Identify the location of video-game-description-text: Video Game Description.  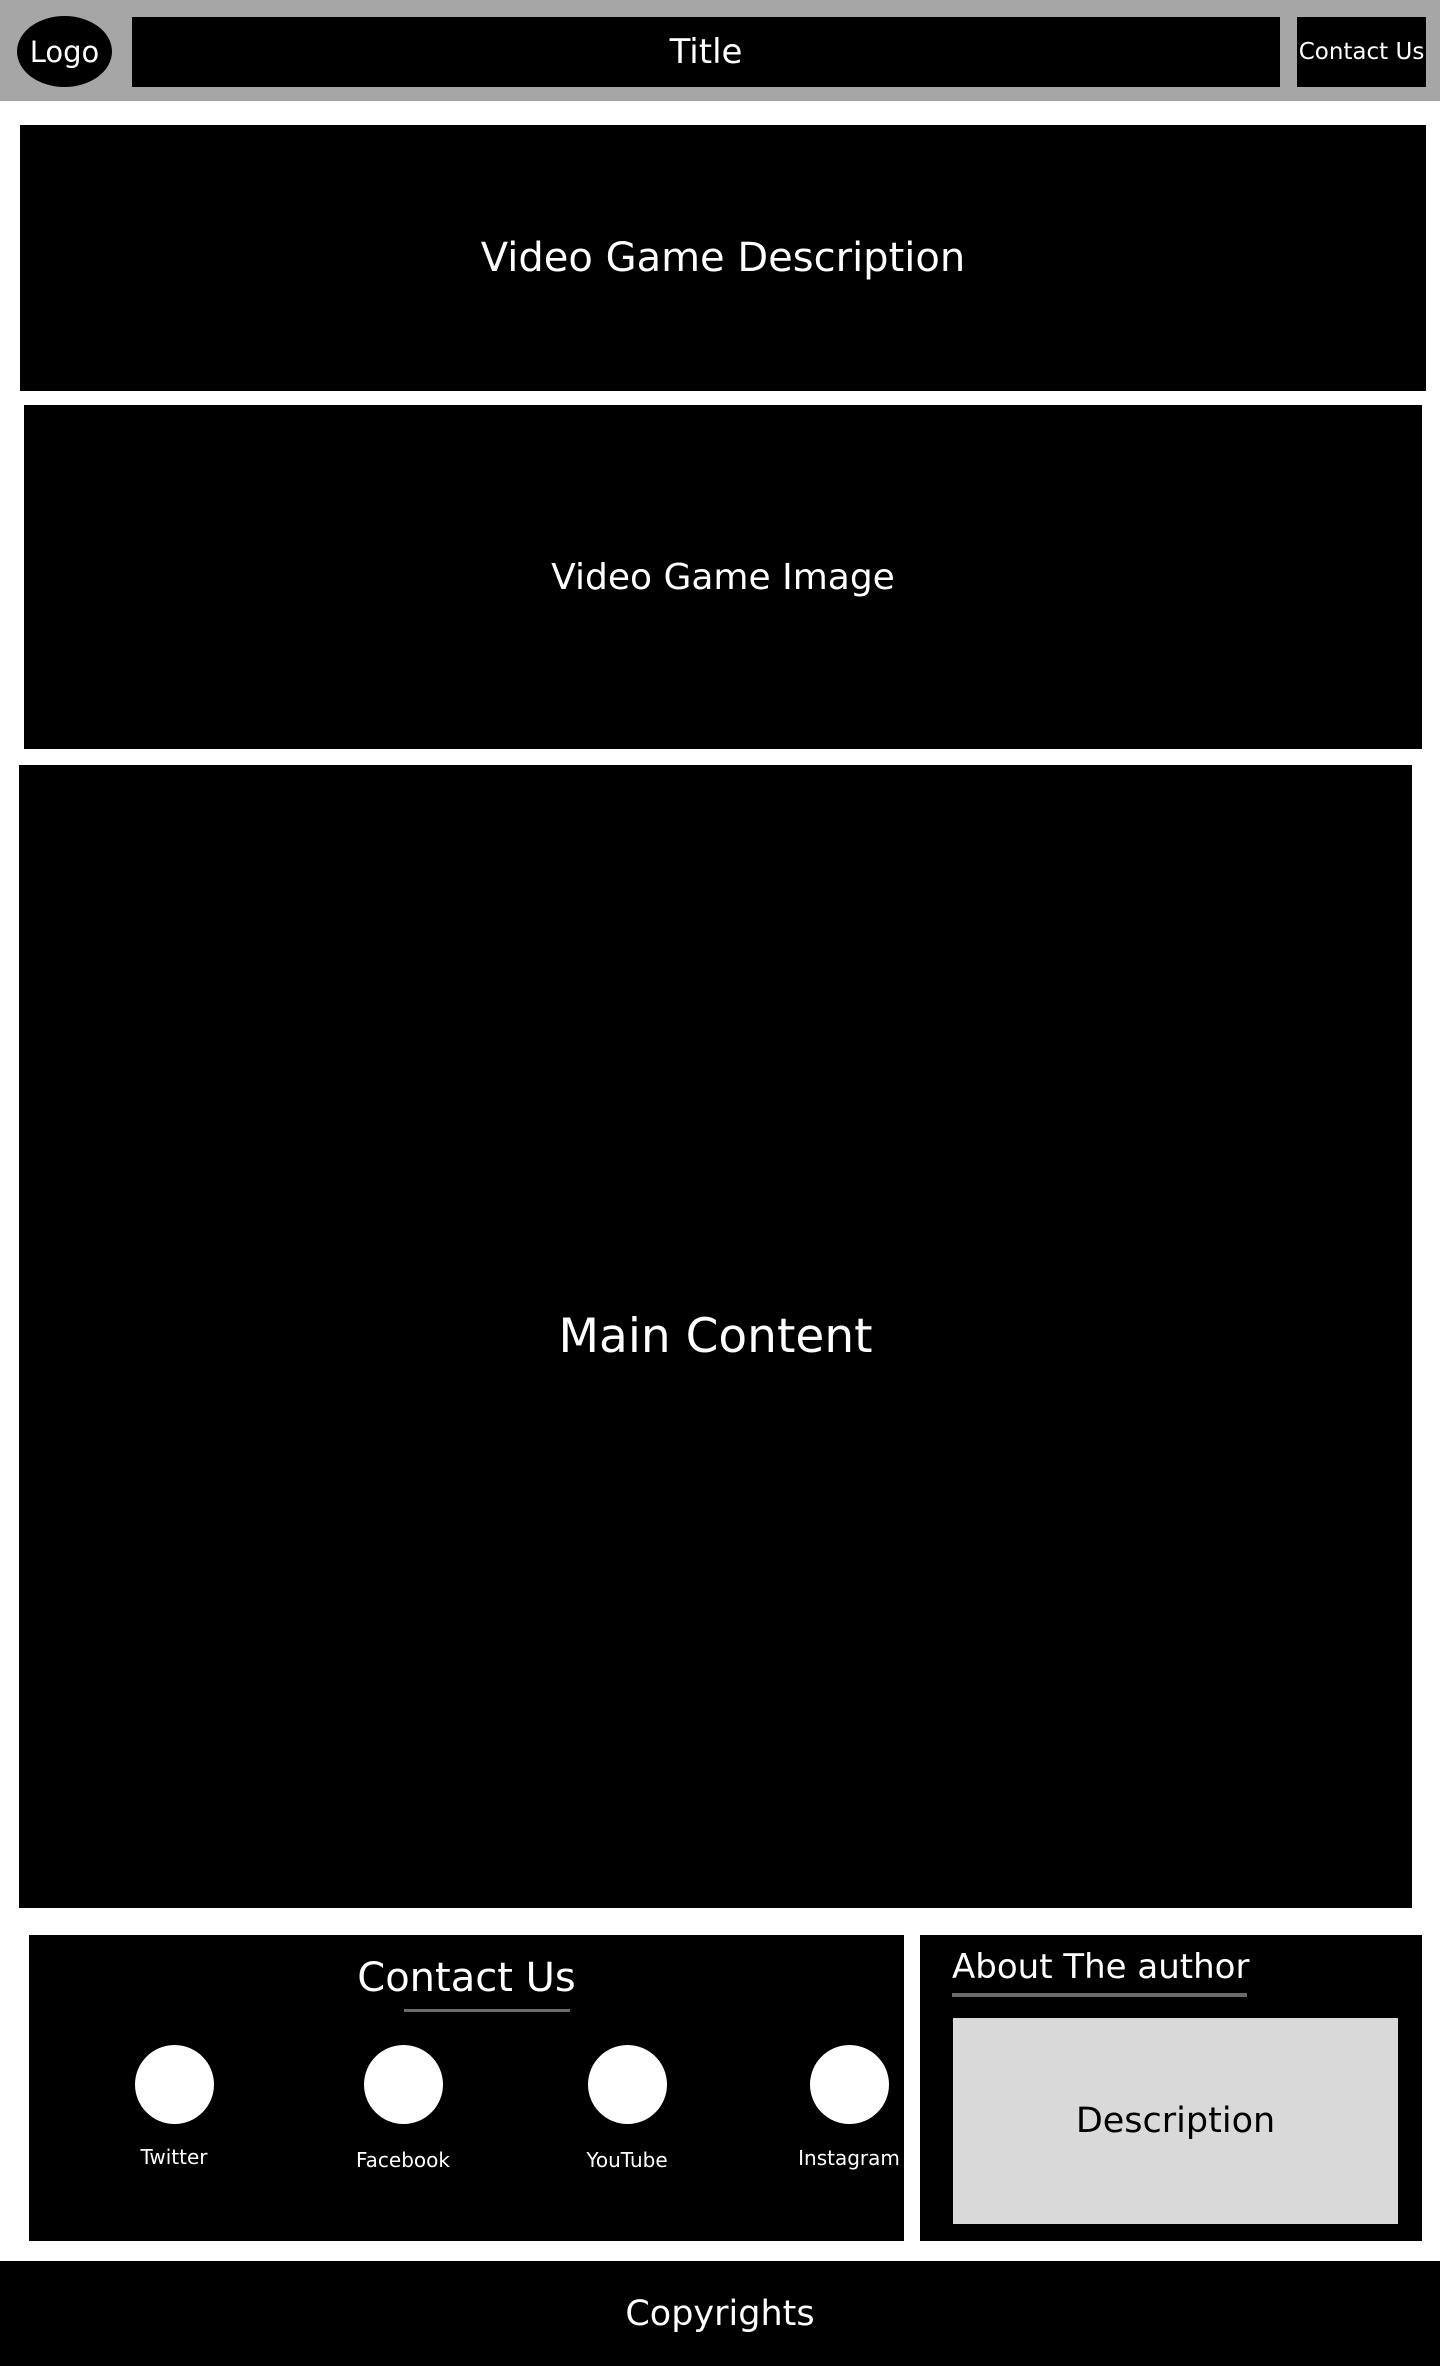
(723, 258).